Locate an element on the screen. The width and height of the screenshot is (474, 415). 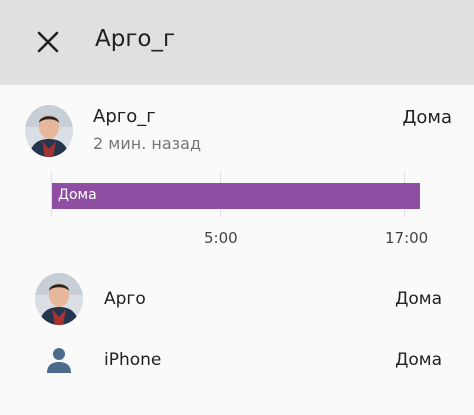
last-seen-time: 2 мин. назад is located at coordinates (147, 143).